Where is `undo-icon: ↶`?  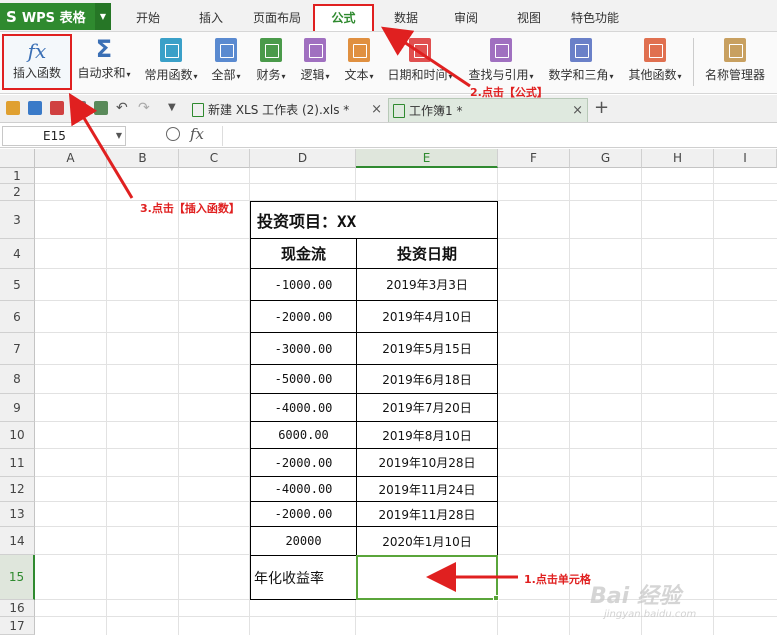
undo-icon: ↶ is located at coordinates (123, 108).